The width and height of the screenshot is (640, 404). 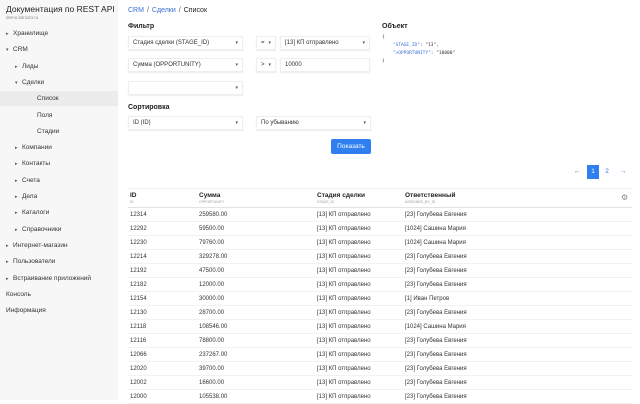 I want to click on table-cell: 47500.00, so click(x=256, y=270).